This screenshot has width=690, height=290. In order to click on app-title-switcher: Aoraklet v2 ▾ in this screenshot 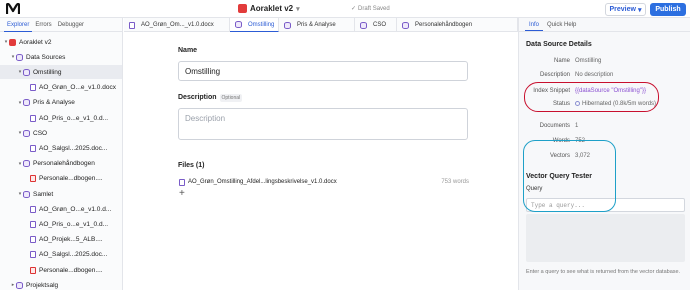, I will do `click(269, 8)`.